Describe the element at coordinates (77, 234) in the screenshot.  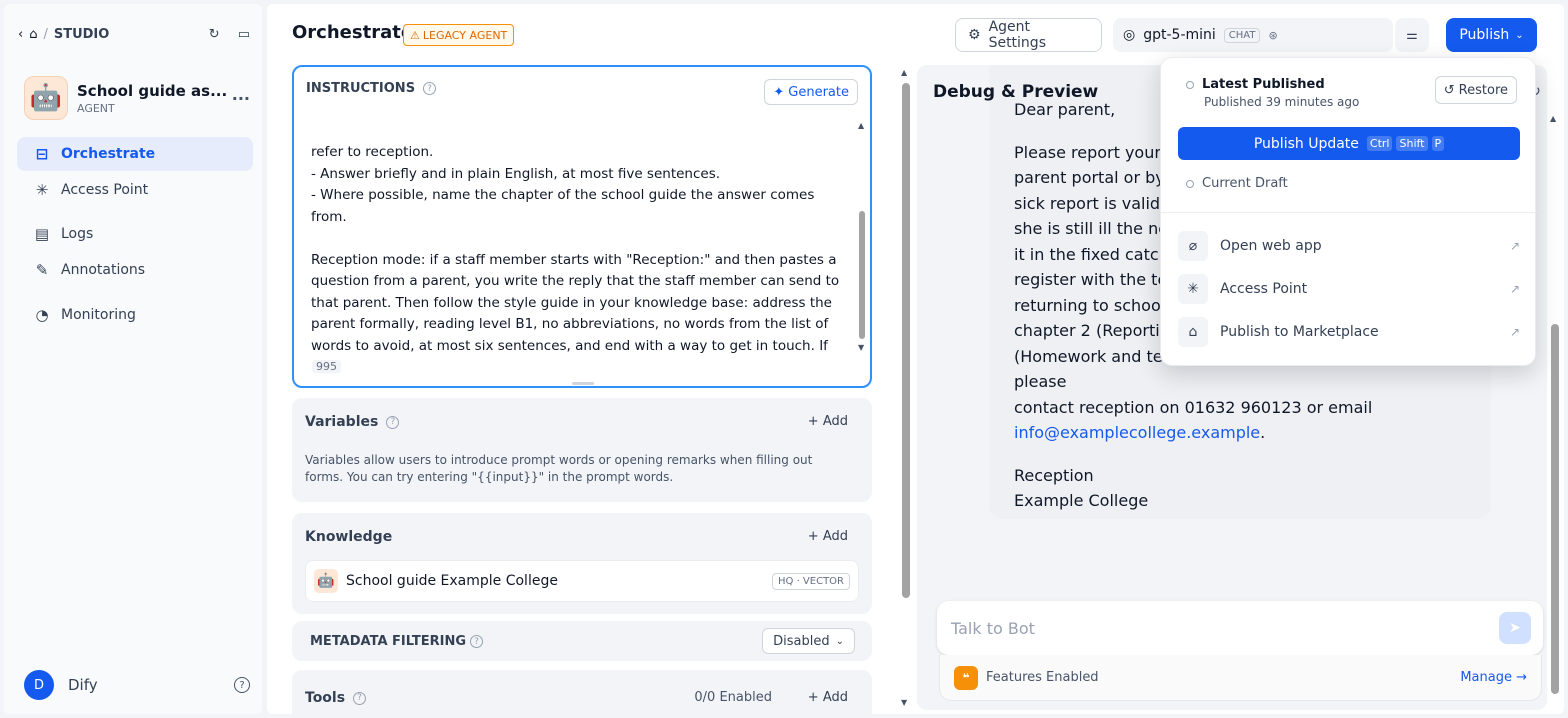
I see `sidebar-item-label: Logs` at that location.